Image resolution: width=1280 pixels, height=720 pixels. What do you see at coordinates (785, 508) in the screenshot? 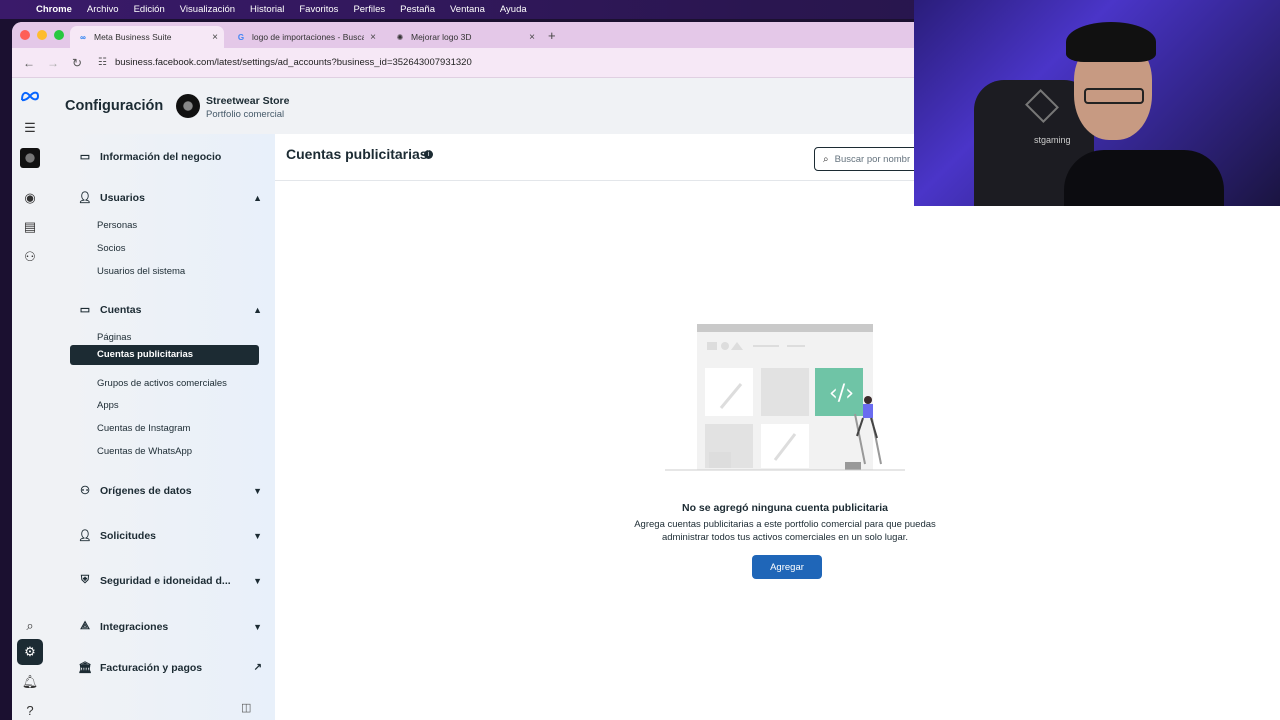
I see `empty-state-title: No se agregó ninguna cuenta publicitaria` at bounding box center [785, 508].